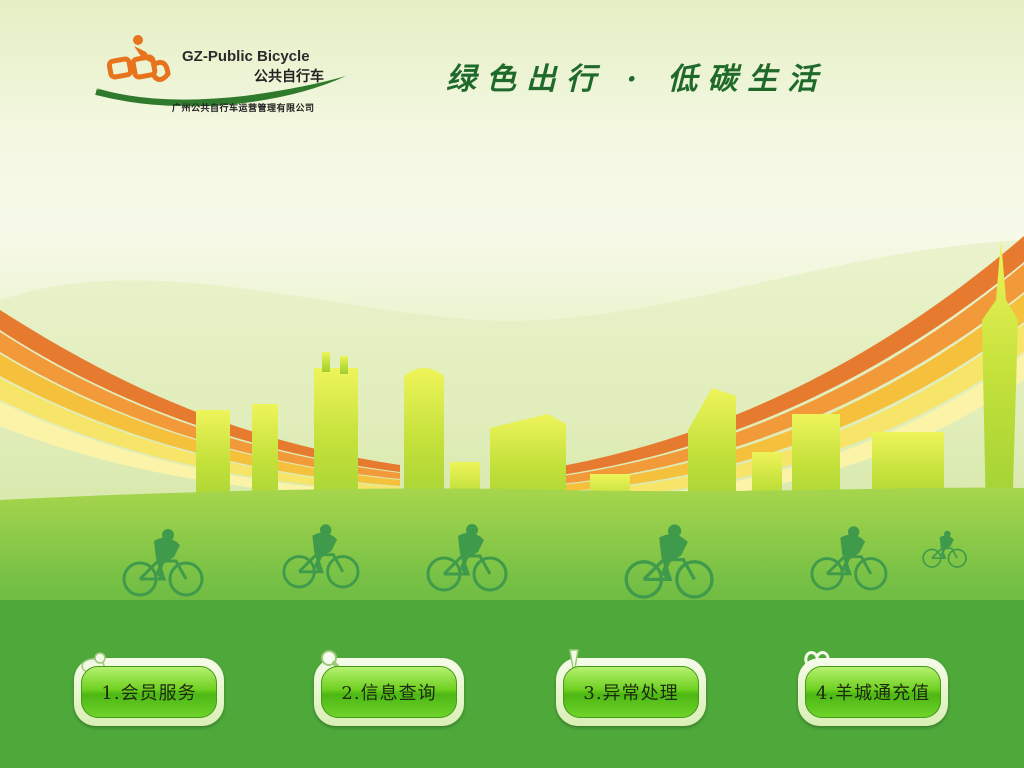 This screenshot has height=768, width=1024. I want to click on info-query-label: 2.信息查询, so click(389, 693).